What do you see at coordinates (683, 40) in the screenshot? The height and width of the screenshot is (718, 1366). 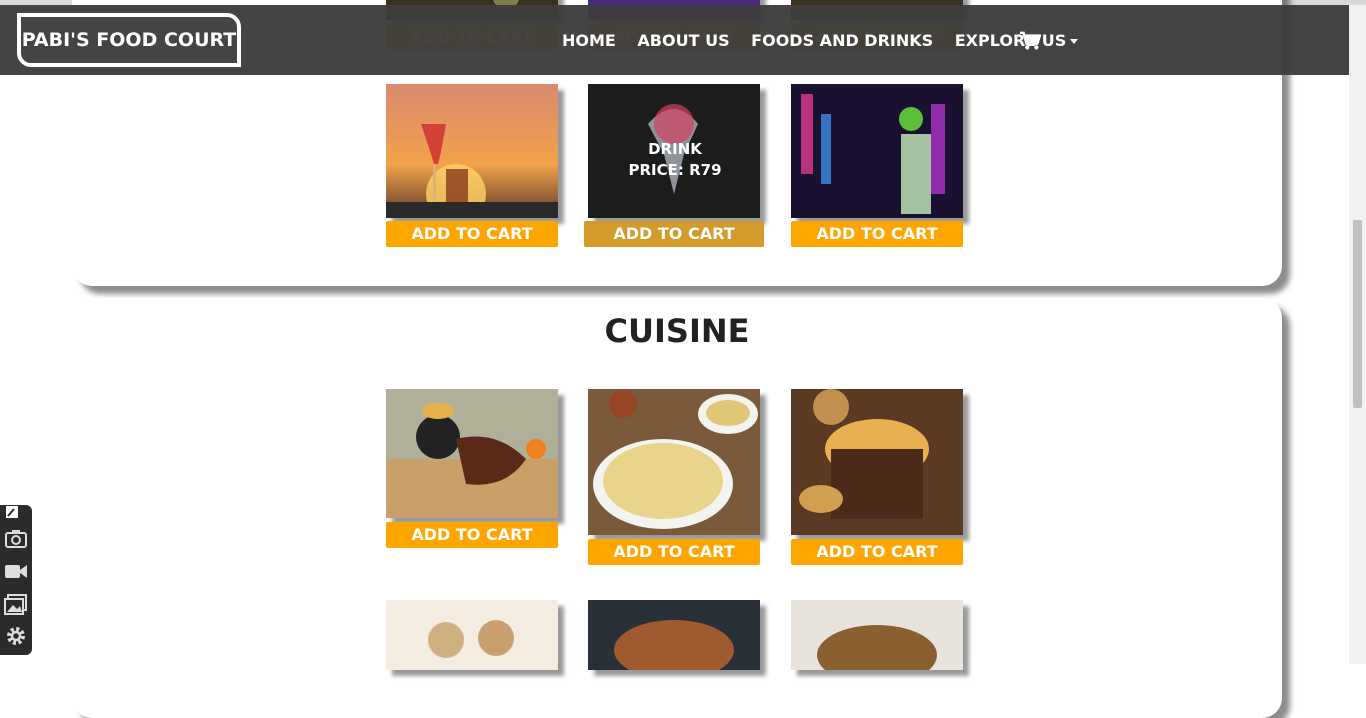 I see `nav-about: ABOUT US` at bounding box center [683, 40].